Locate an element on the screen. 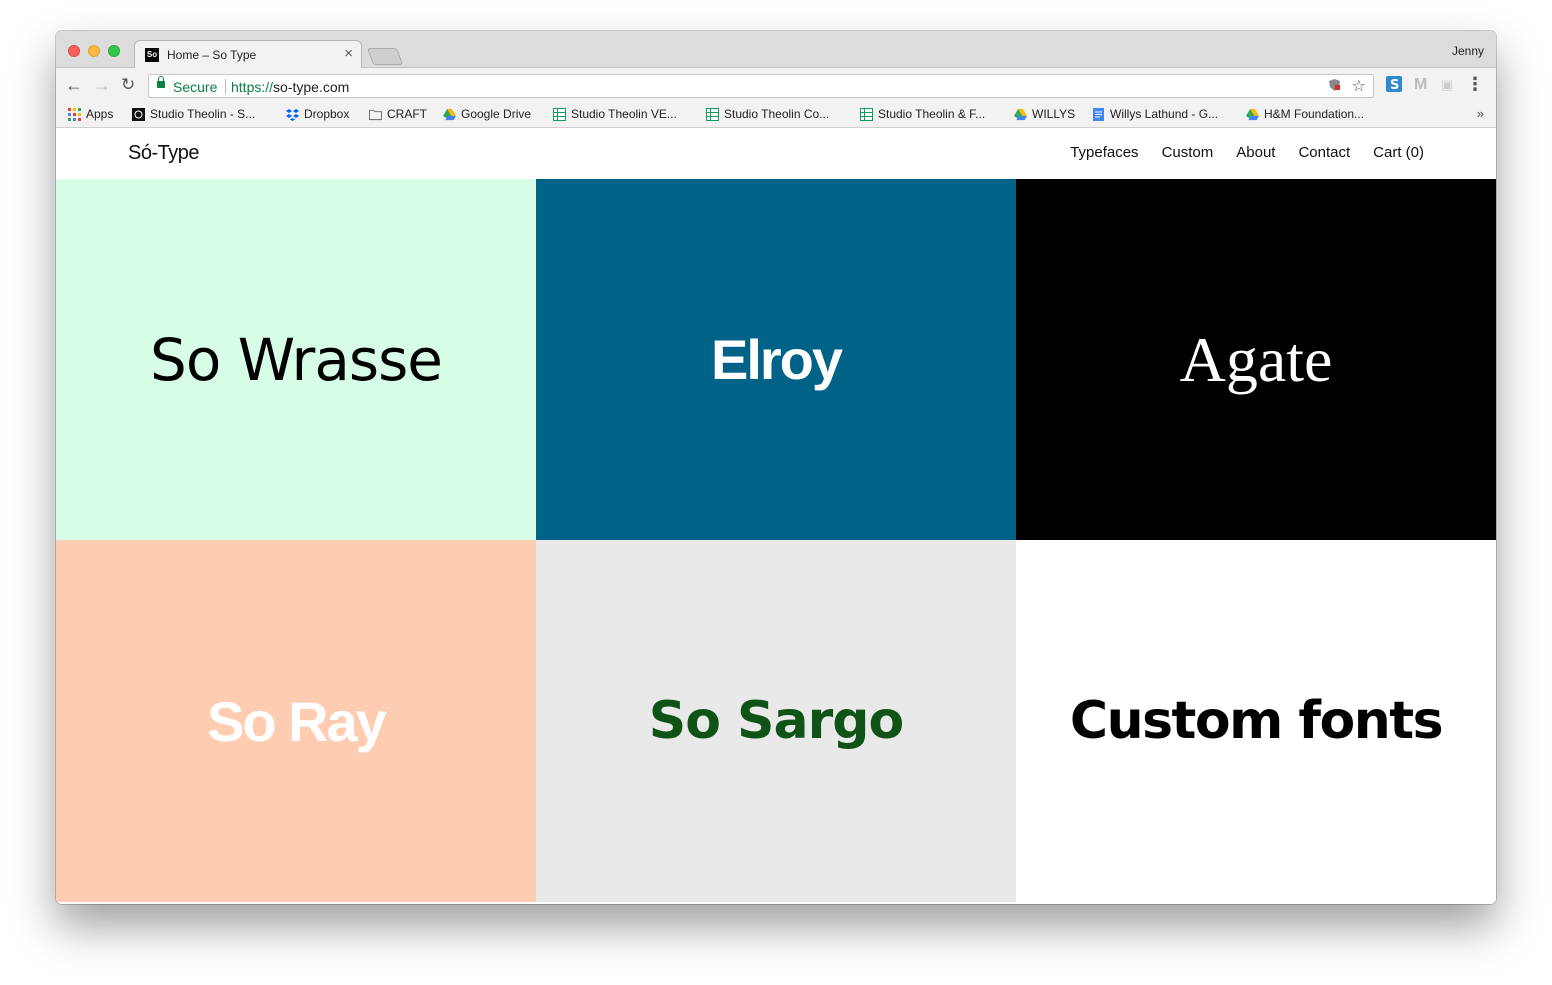  extension-s-icon: S is located at coordinates (1394, 86).